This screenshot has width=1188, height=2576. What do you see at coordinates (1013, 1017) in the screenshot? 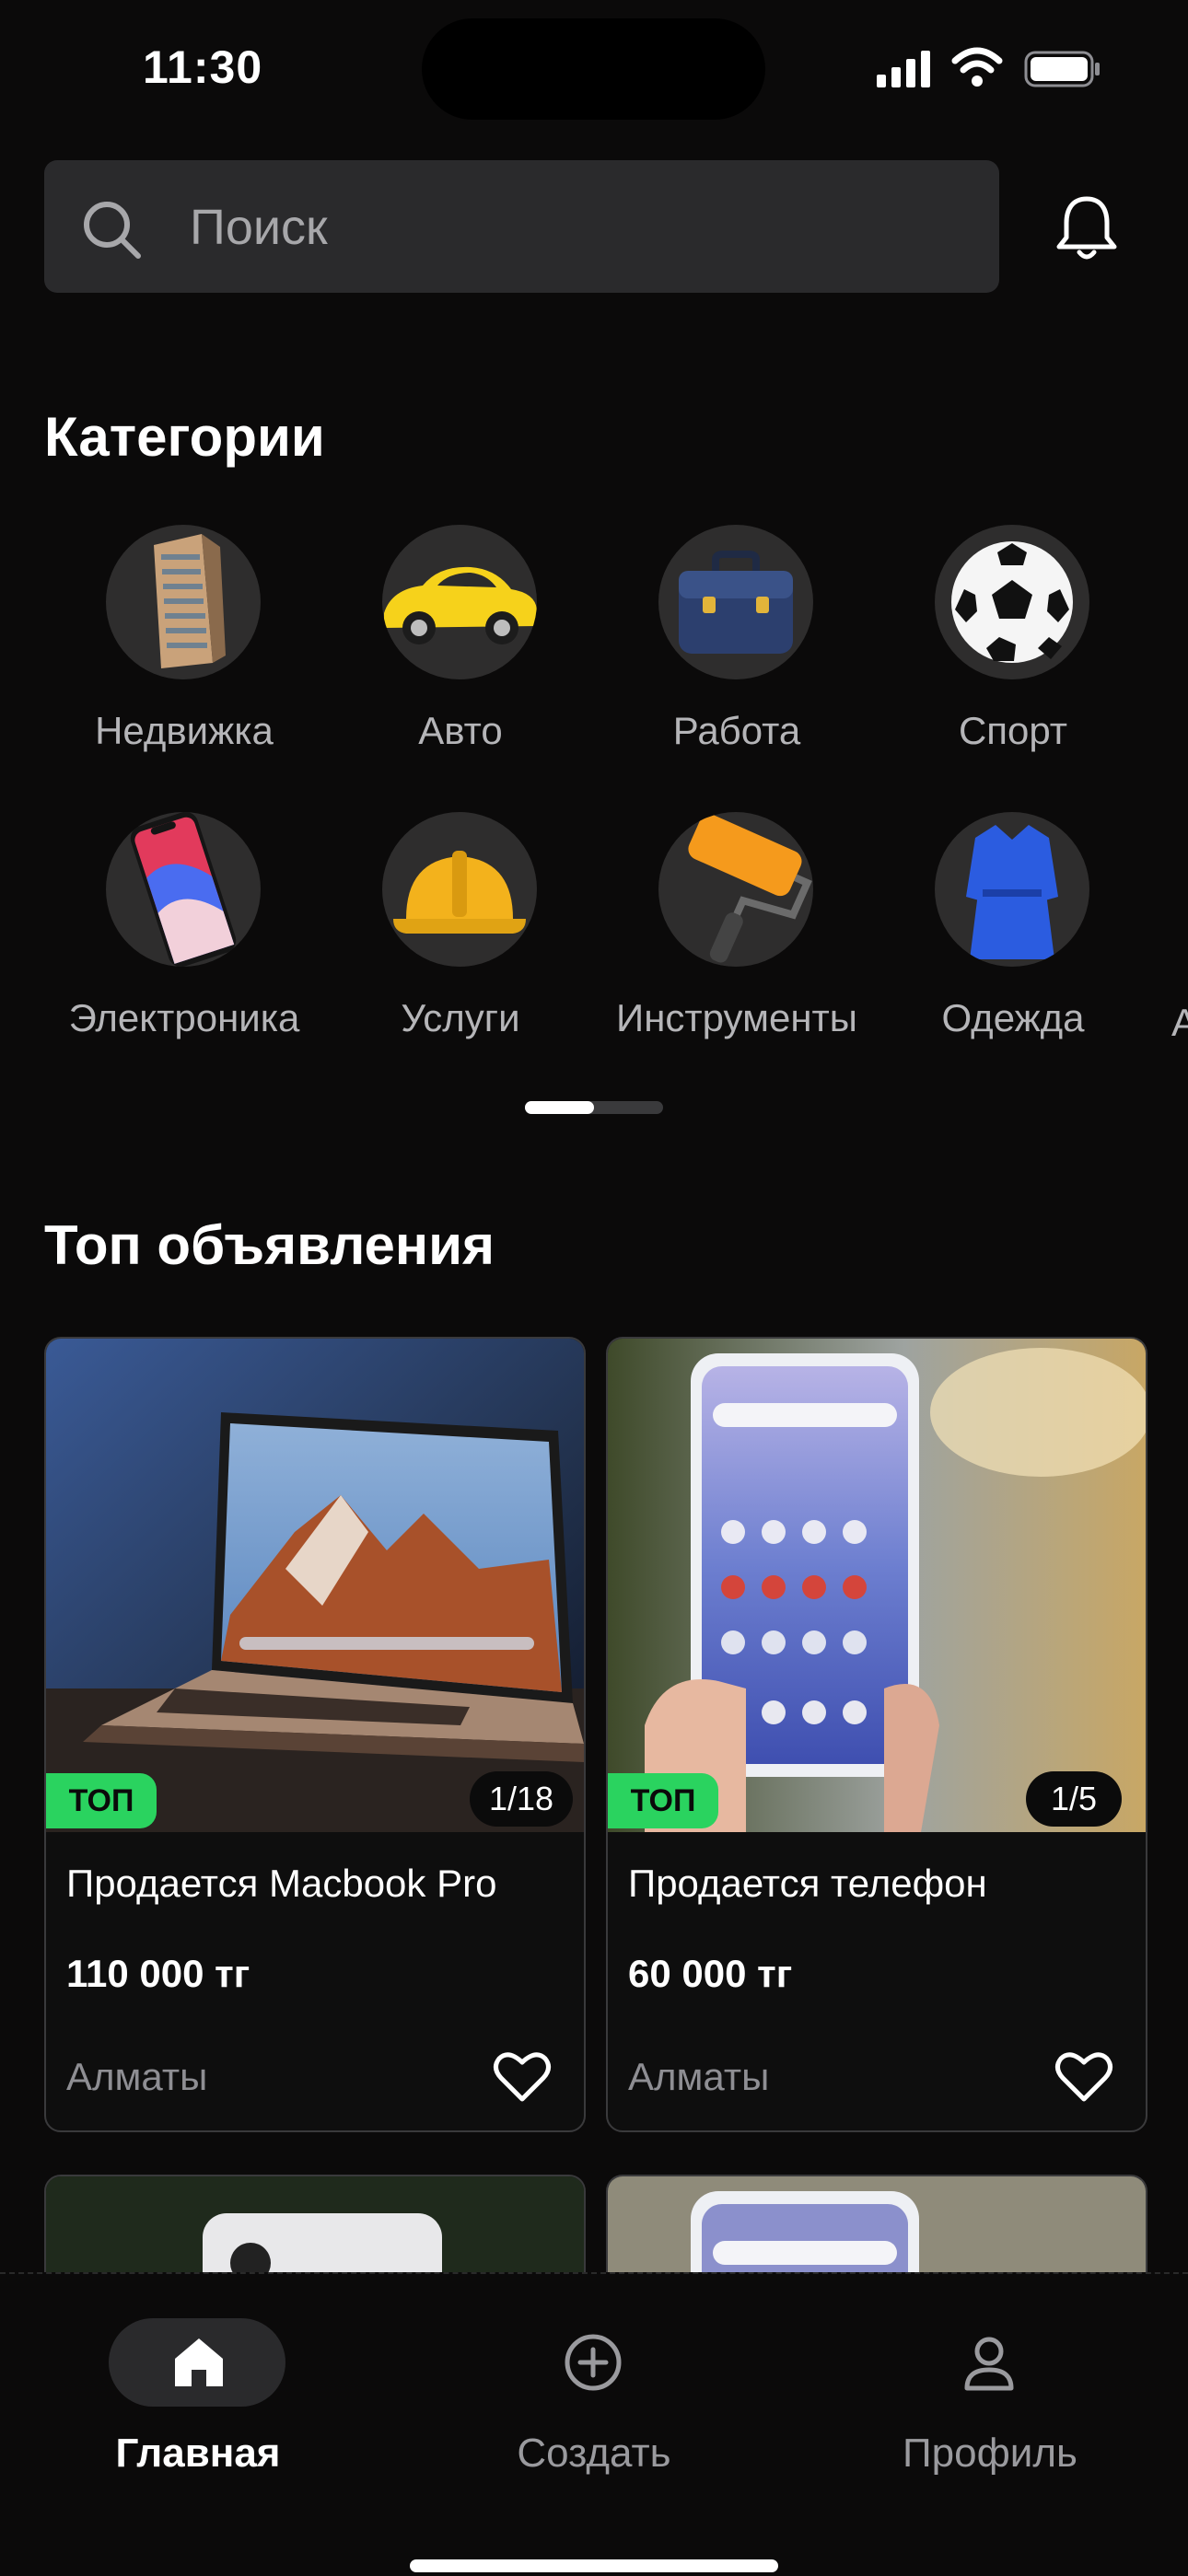
I see `category-label: Одежда` at bounding box center [1013, 1017].